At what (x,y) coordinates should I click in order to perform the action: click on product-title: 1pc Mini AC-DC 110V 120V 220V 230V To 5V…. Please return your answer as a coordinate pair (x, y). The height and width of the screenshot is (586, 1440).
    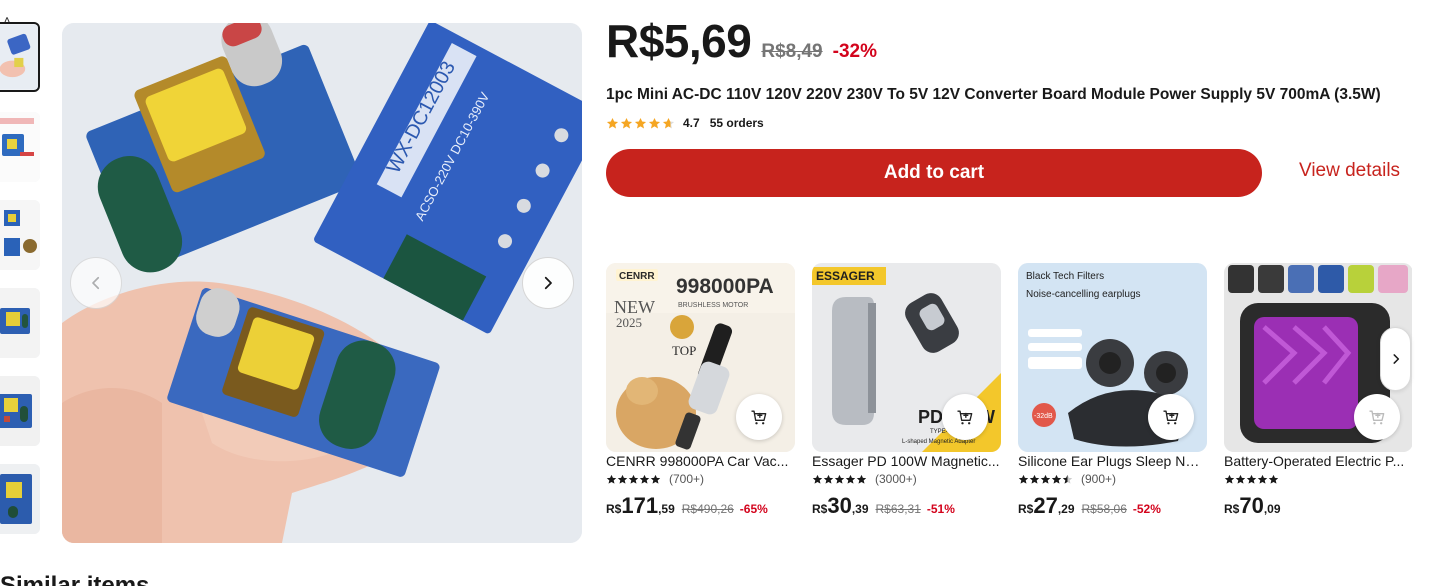
    Looking at the image, I should click on (993, 94).